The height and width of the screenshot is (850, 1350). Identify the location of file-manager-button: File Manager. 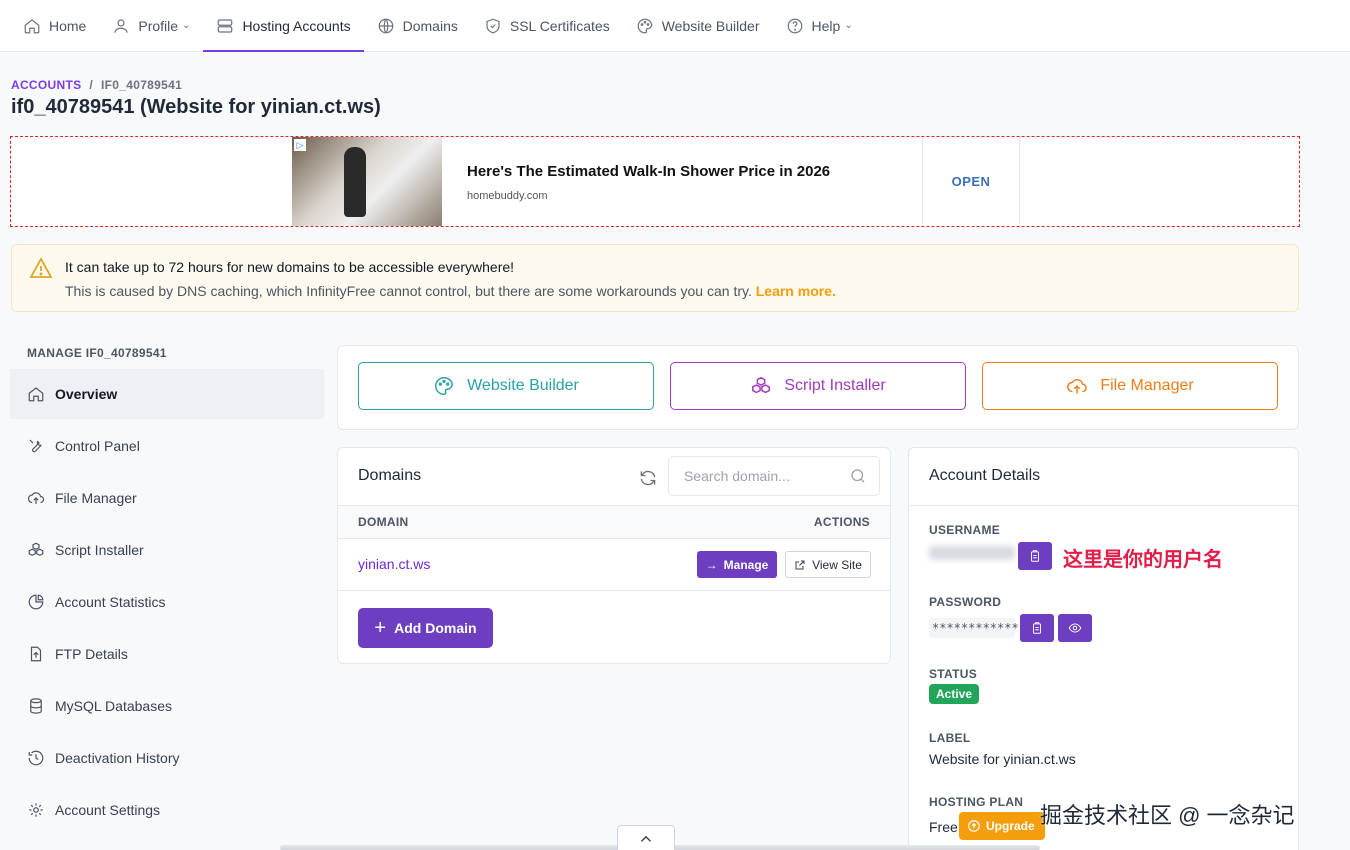
(1130, 386).